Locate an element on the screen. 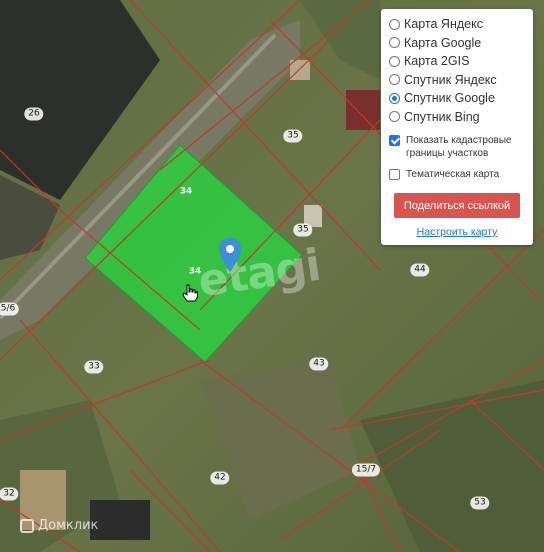 The image size is (544, 552). plot-label: 44 is located at coordinates (420, 270).